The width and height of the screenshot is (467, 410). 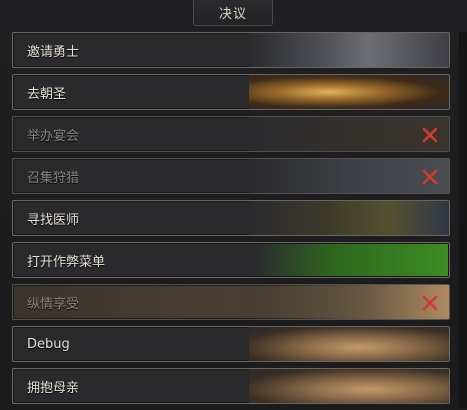 I want to click on decision-indulge: 纵情享受, so click(x=231, y=302).